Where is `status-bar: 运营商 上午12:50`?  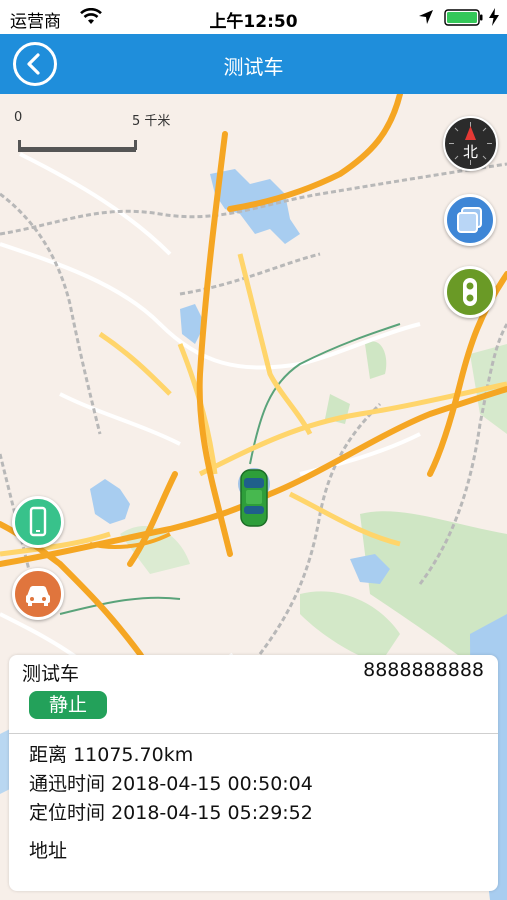
status-bar: 运营商 上午12:50 is located at coordinates (253, 17).